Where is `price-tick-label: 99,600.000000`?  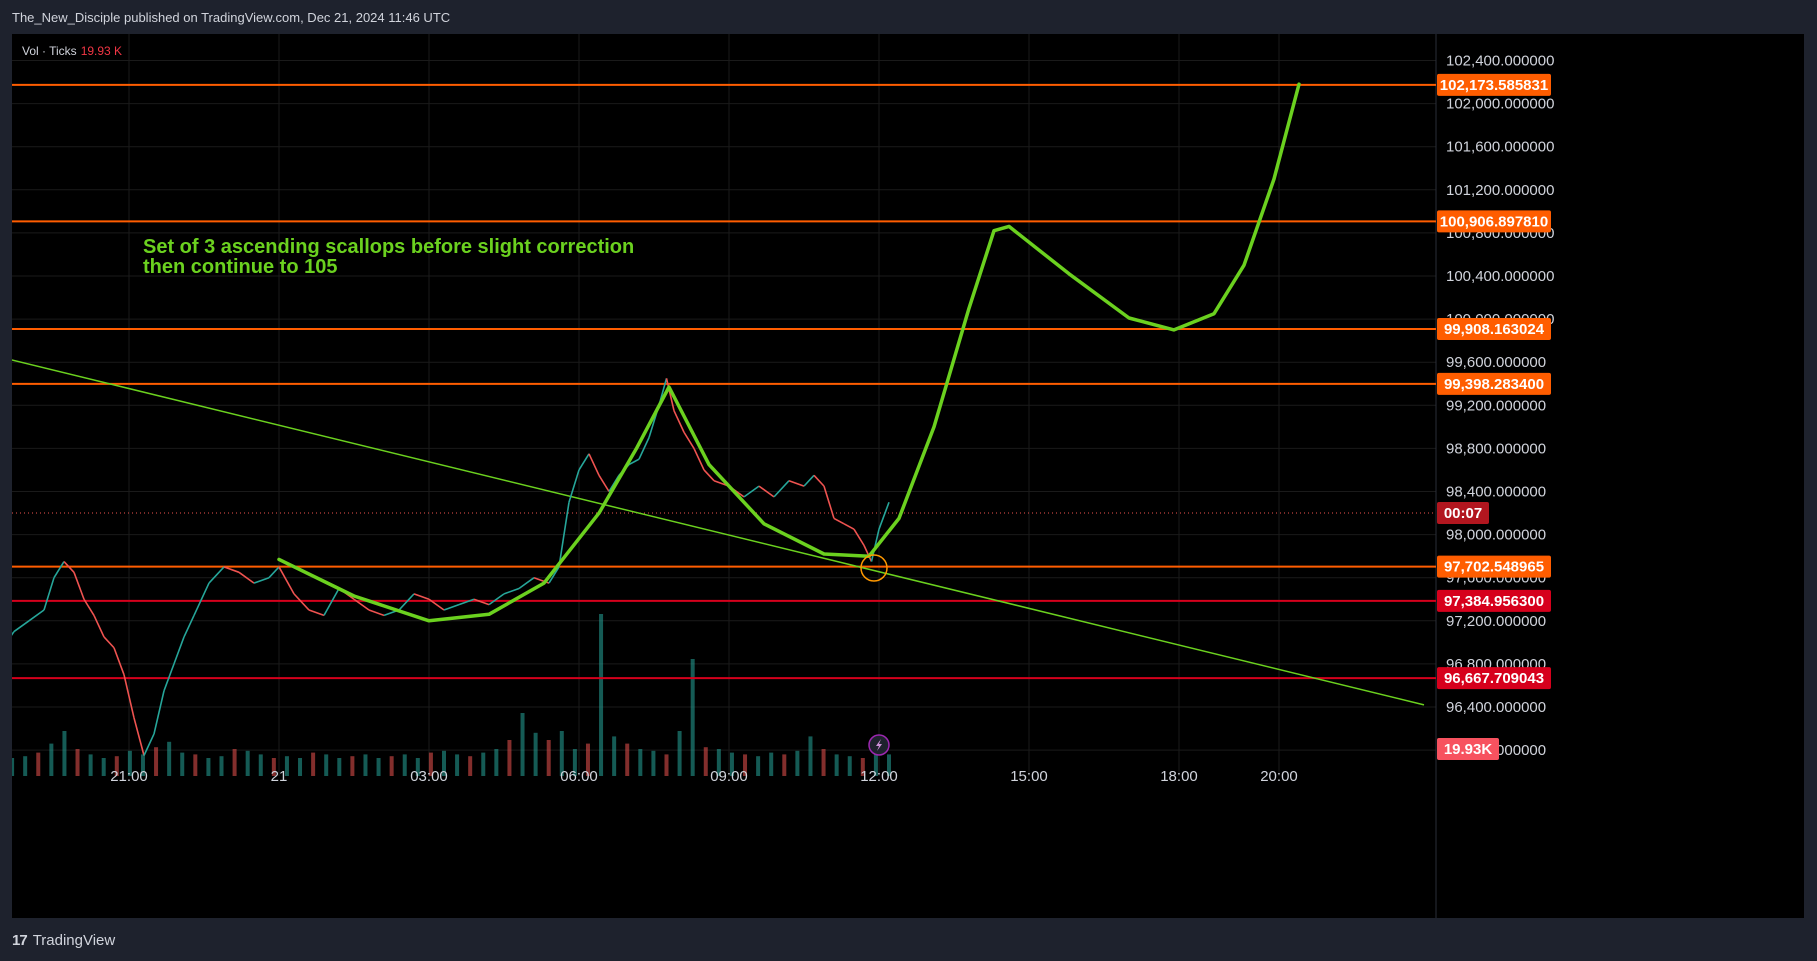 price-tick-label: 99,600.000000 is located at coordinates (1496, 362).